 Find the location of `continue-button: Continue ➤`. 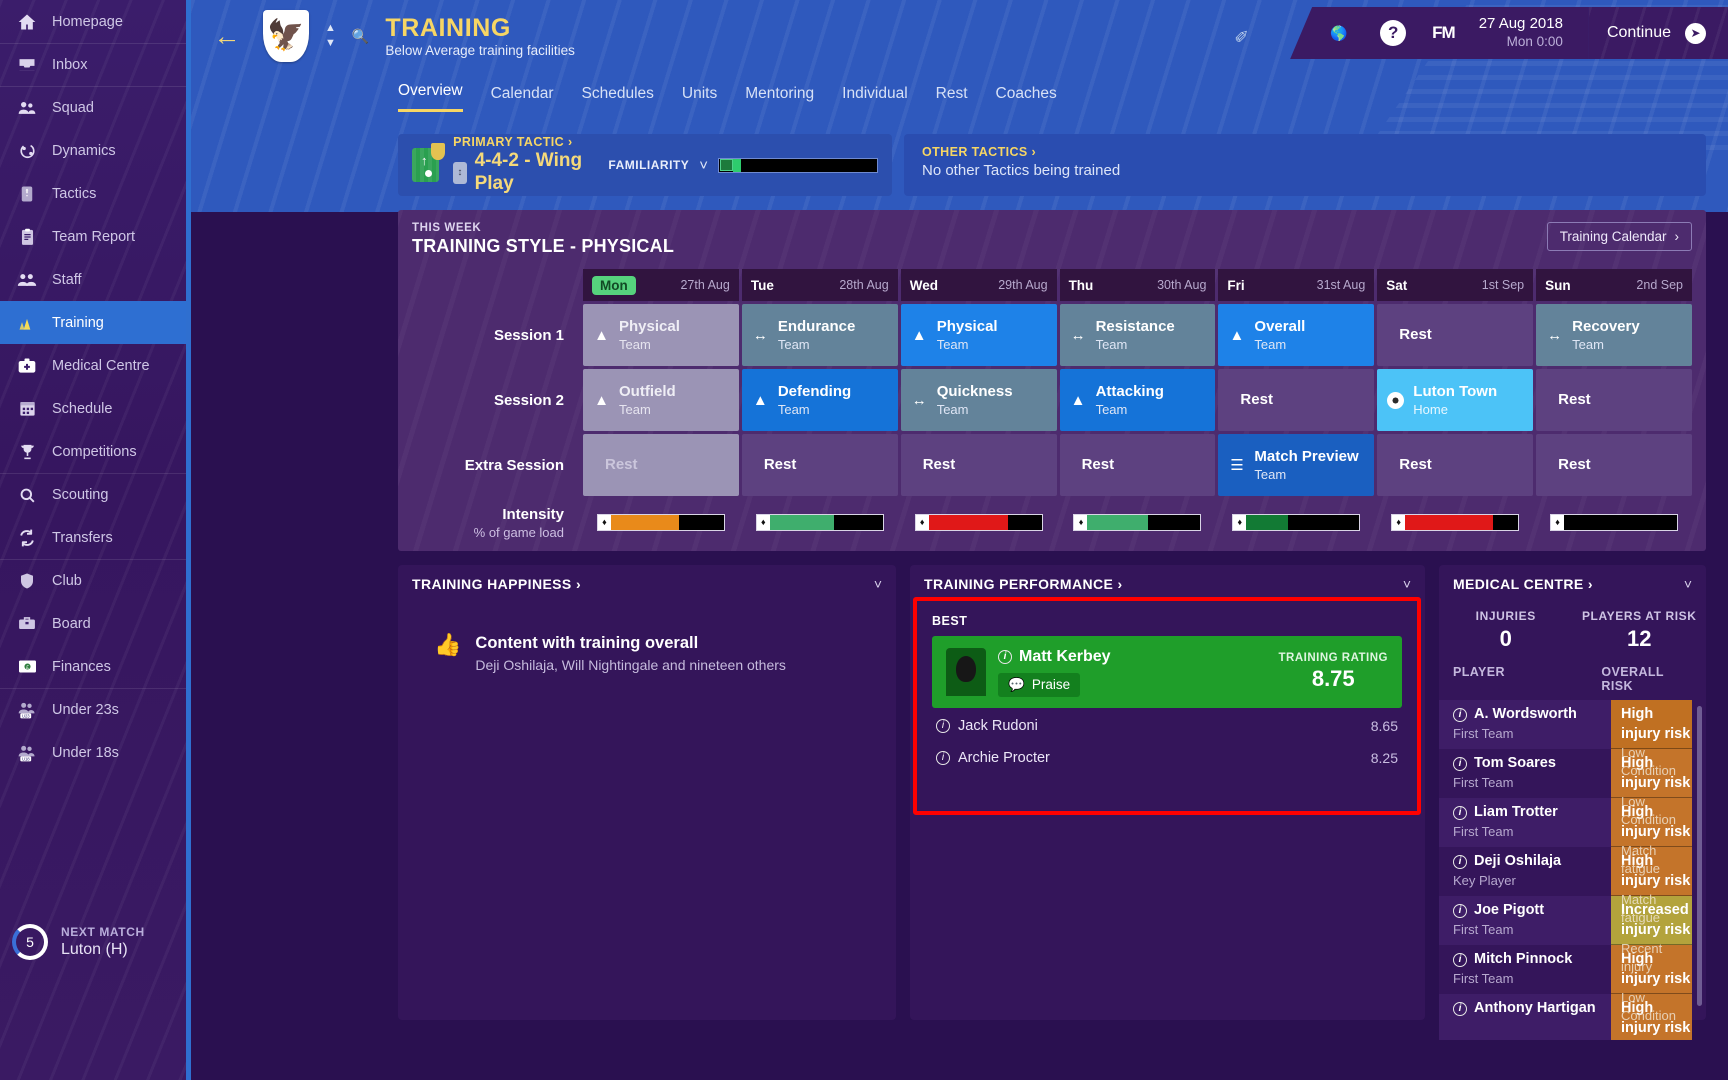

continue-button: Continue ➤ is located at coordinates (1658, 33).